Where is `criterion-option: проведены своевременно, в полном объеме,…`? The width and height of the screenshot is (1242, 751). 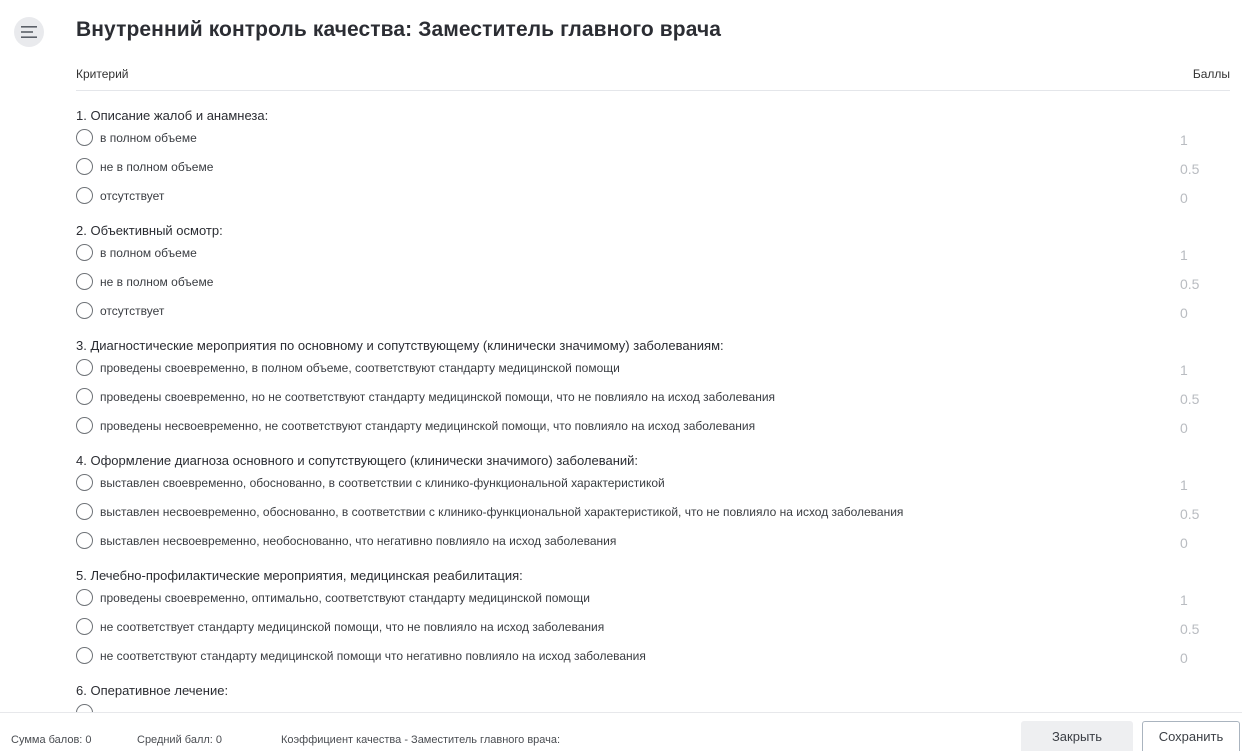
criterion-option: проведены своевременно, в полном объеме,… is located at coordinates (659, 370).